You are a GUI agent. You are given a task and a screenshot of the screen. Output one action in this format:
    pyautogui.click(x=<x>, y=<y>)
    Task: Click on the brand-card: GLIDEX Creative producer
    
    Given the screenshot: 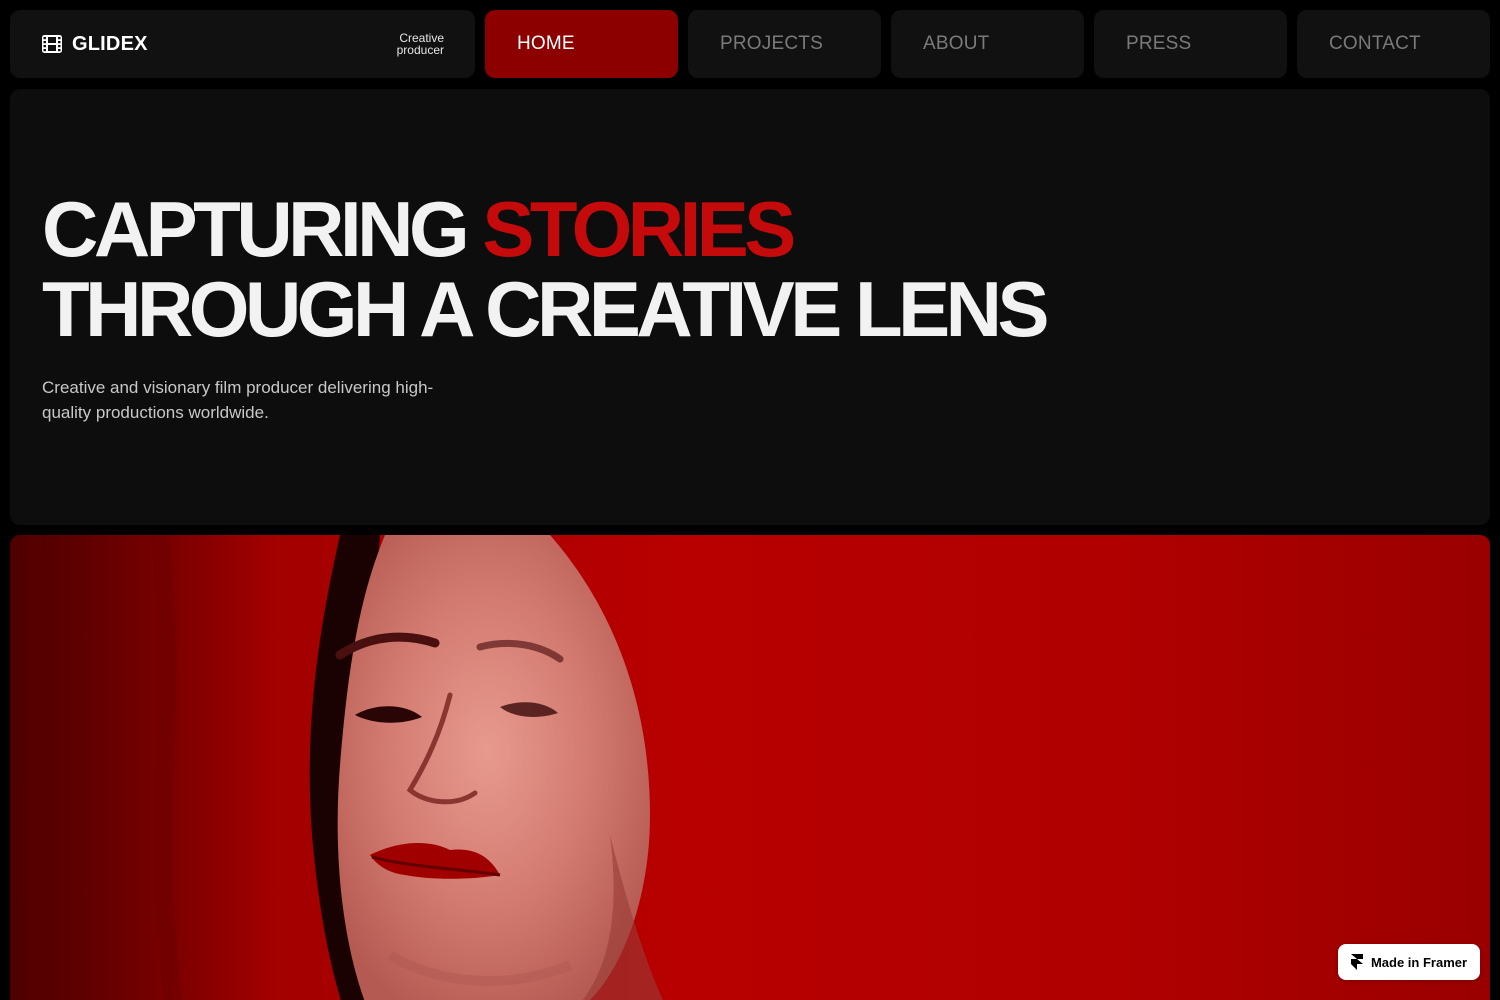 What is the action you would take?
    pyautogui.click(x=242, y=44)
    